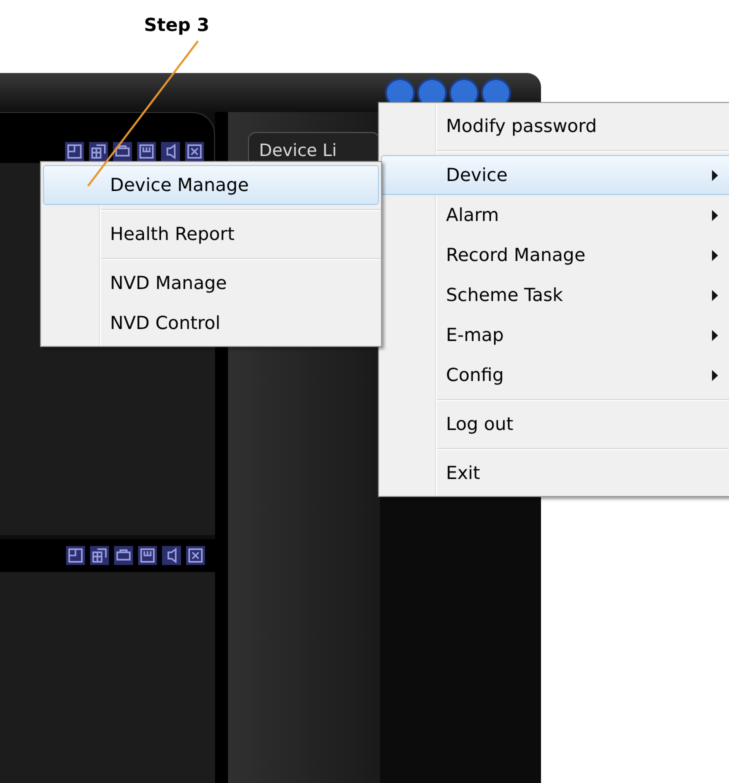 The height and width of the screenshot is (783, 729). I want to click on menu-item: Alarm, so click(555, 215).